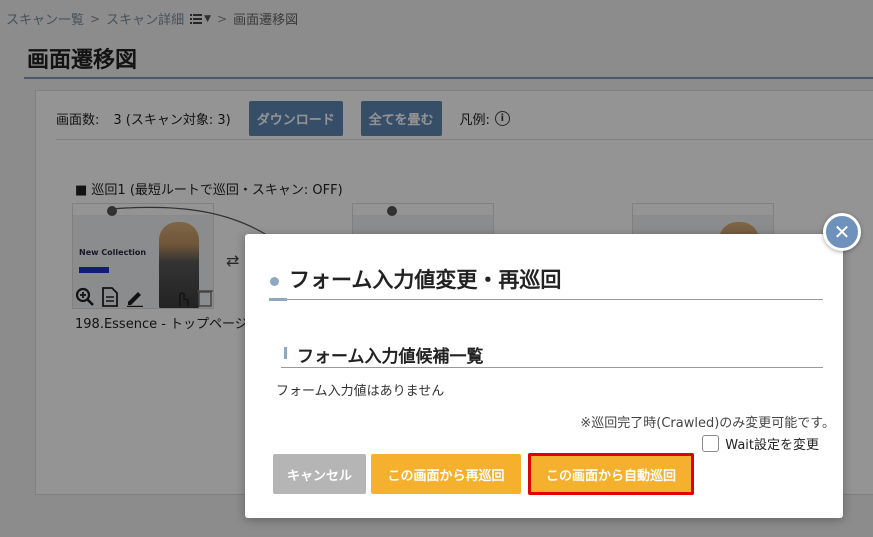 This screenshot has height=537, width=873. Describe the element at coordinates (555, 299) in the screenshot. I see `title-rule` at that location.